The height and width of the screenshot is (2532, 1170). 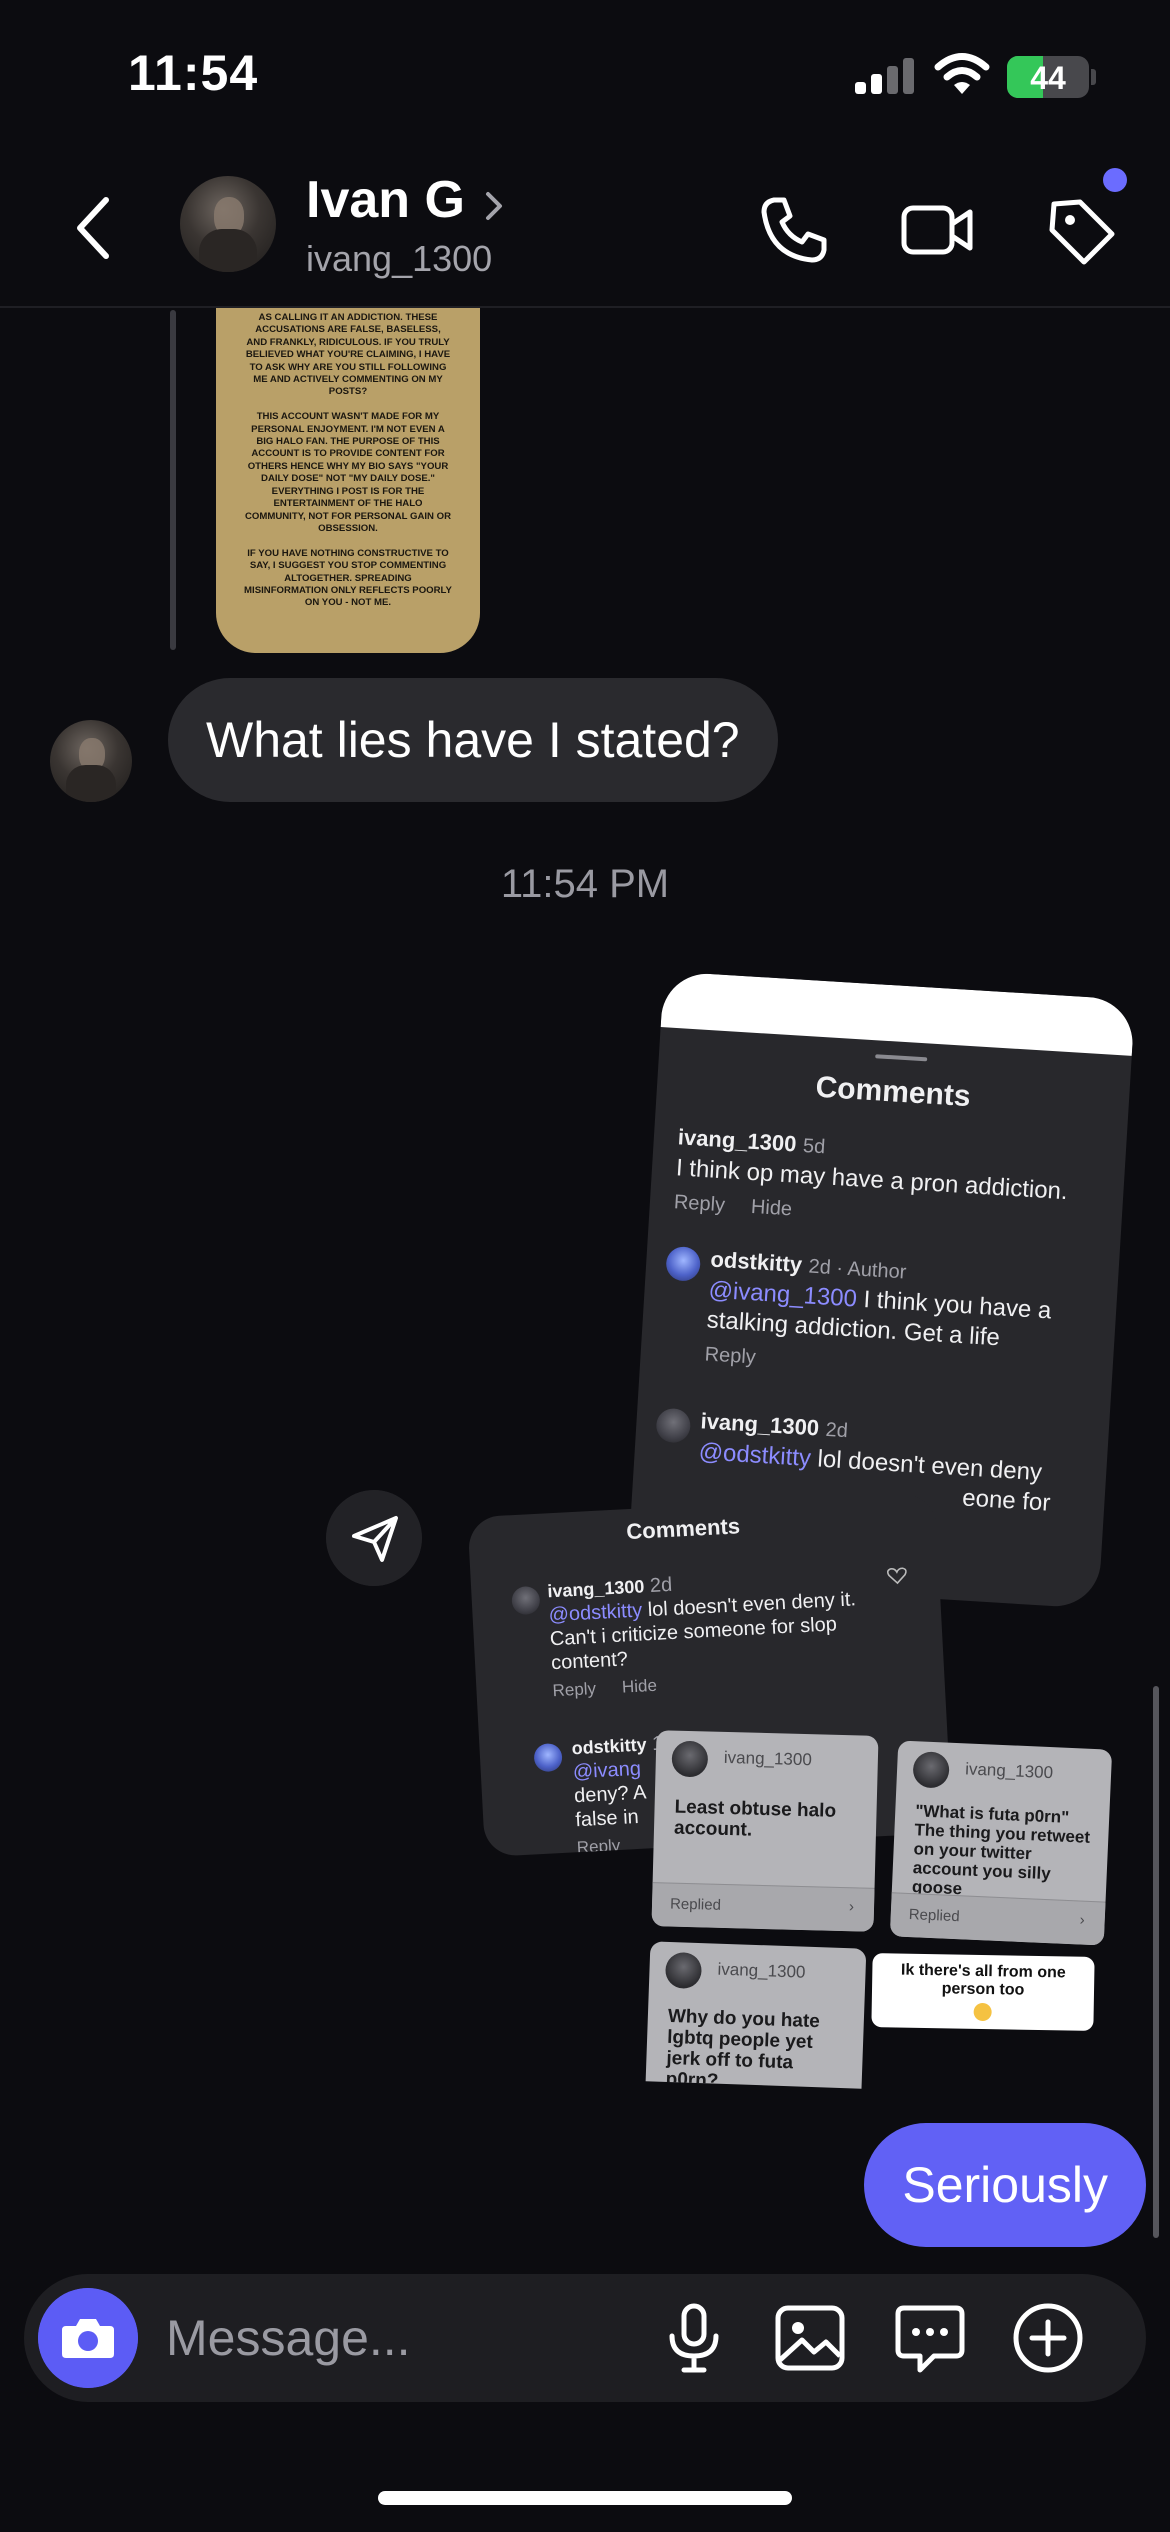 What do you see at coordinates (88, 2338) in the screenshot?
I see `camera-icon` at bounding box center [88, 2338].